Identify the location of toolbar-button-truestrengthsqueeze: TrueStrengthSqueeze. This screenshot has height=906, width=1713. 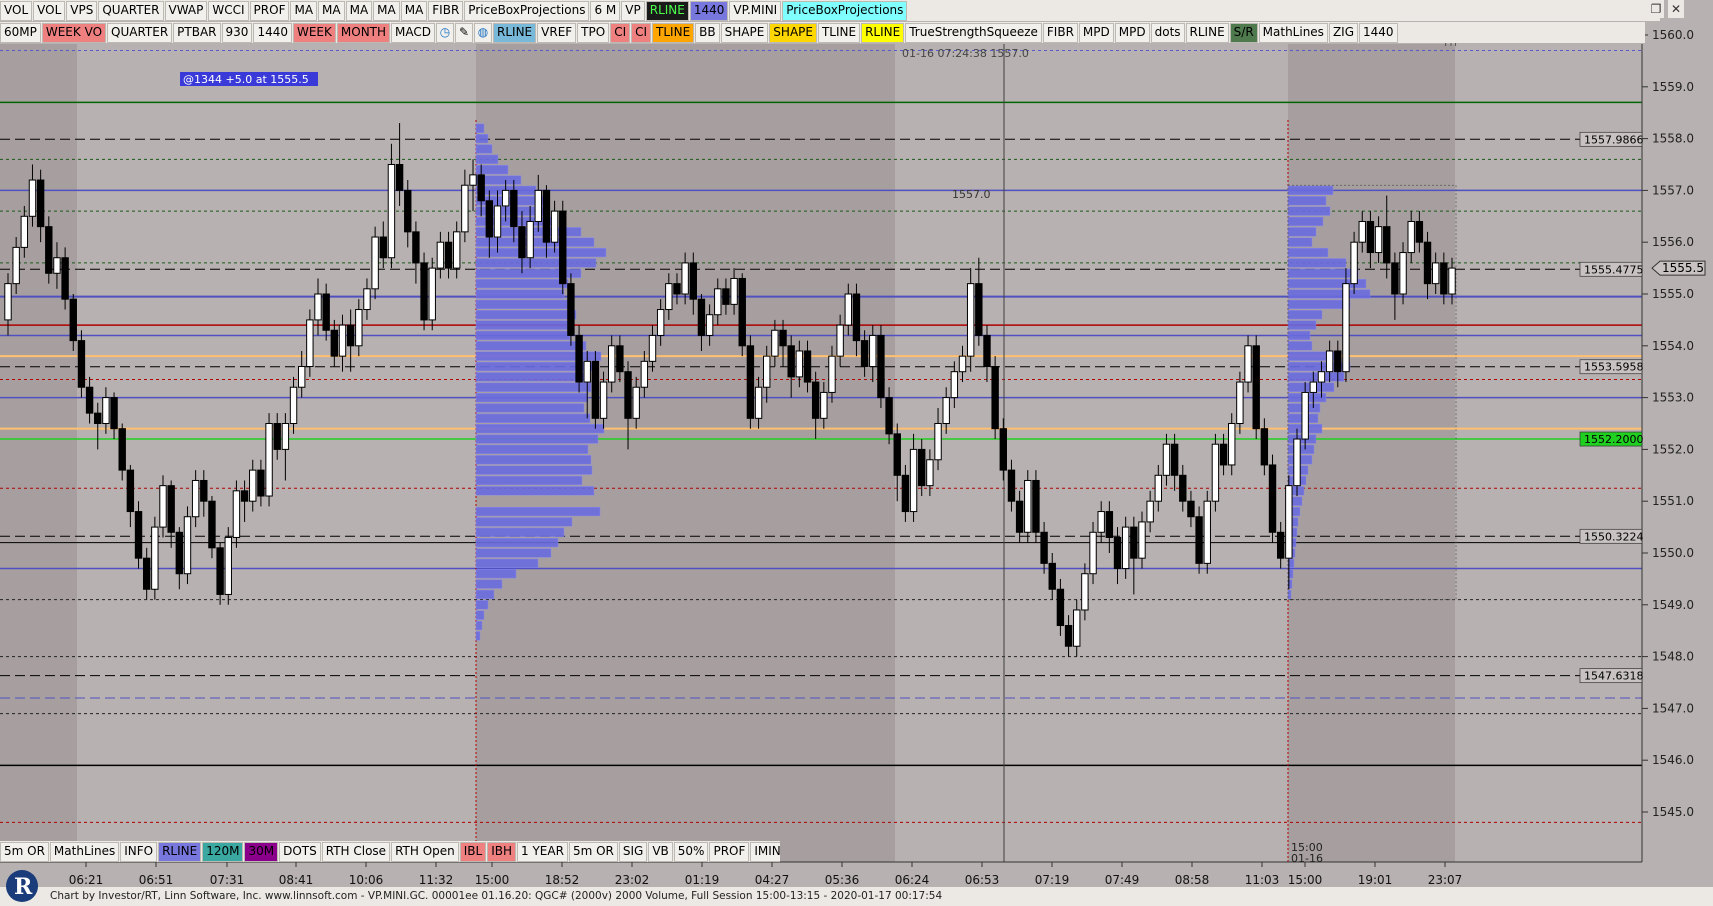
(973, 32).